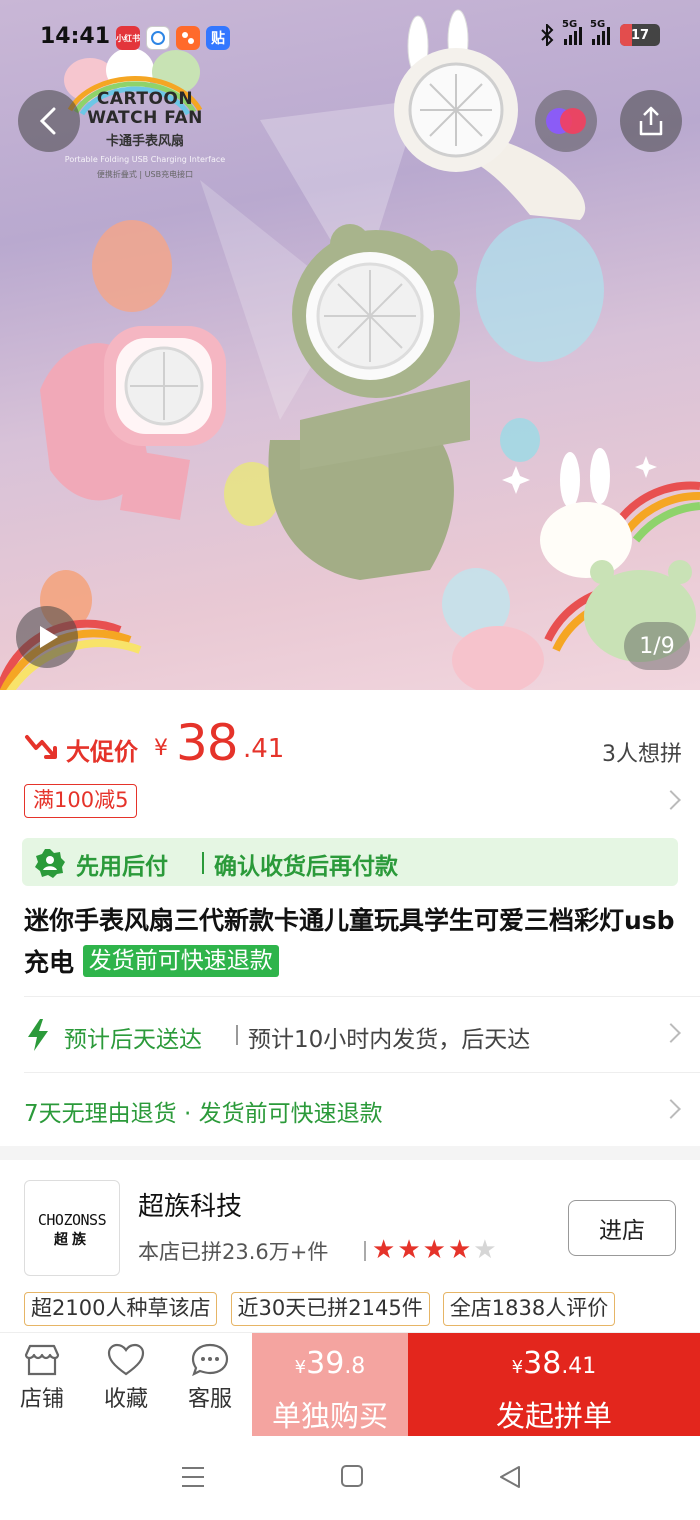 This screenshot has height=1520, width=700. I want to click on price-currency-symbol: ¥, so click(161, 748).